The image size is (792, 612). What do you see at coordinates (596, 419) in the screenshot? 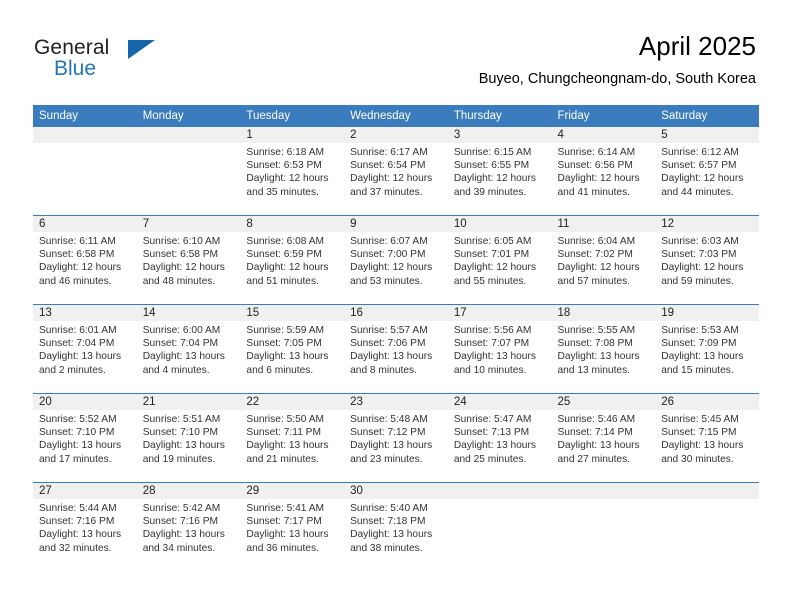
I see `sunrise-text: Sunrise: 5:46 AM` at bounding box center [596, 419].